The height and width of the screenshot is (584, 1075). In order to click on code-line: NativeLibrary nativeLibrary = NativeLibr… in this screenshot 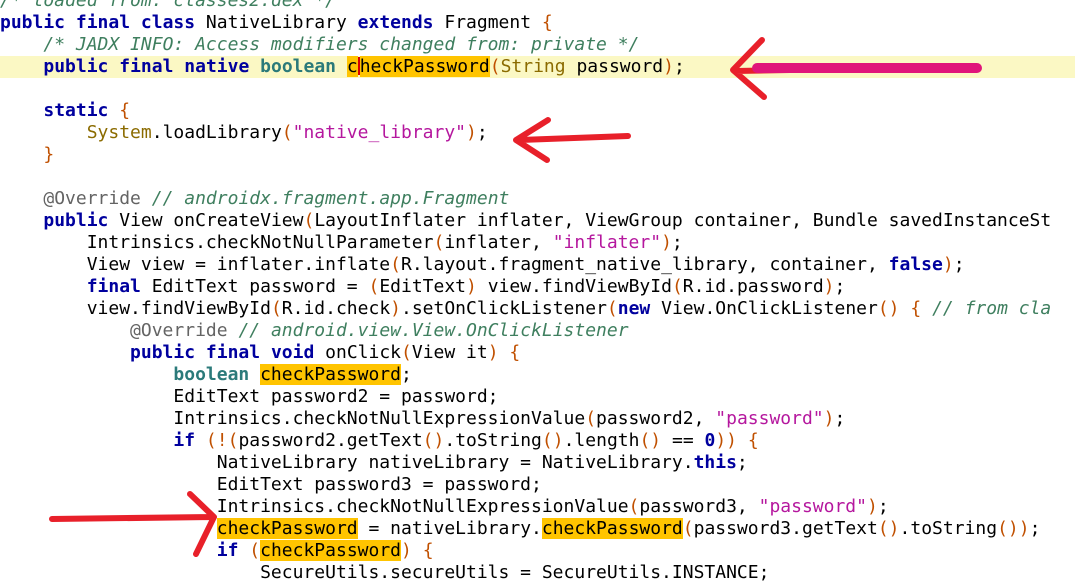, I will do `click(537, 463)`.